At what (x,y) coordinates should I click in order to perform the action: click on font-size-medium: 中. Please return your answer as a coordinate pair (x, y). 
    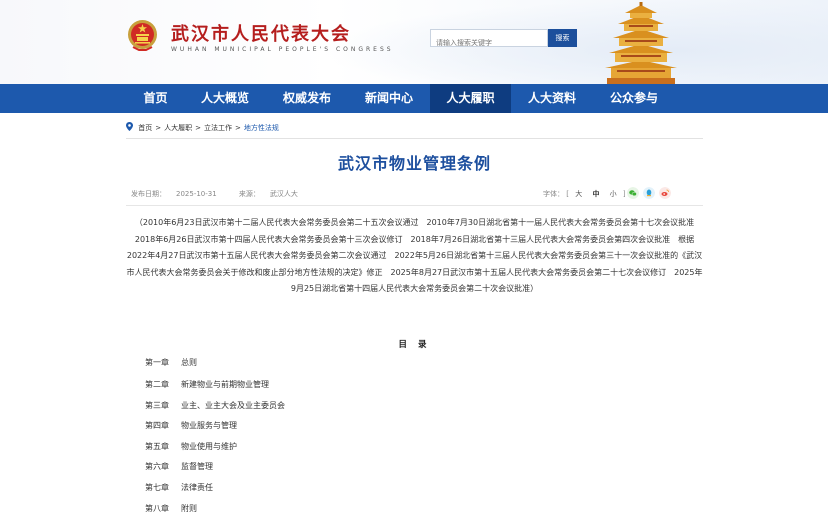
    Looking at the image, I should click on (595, 194).